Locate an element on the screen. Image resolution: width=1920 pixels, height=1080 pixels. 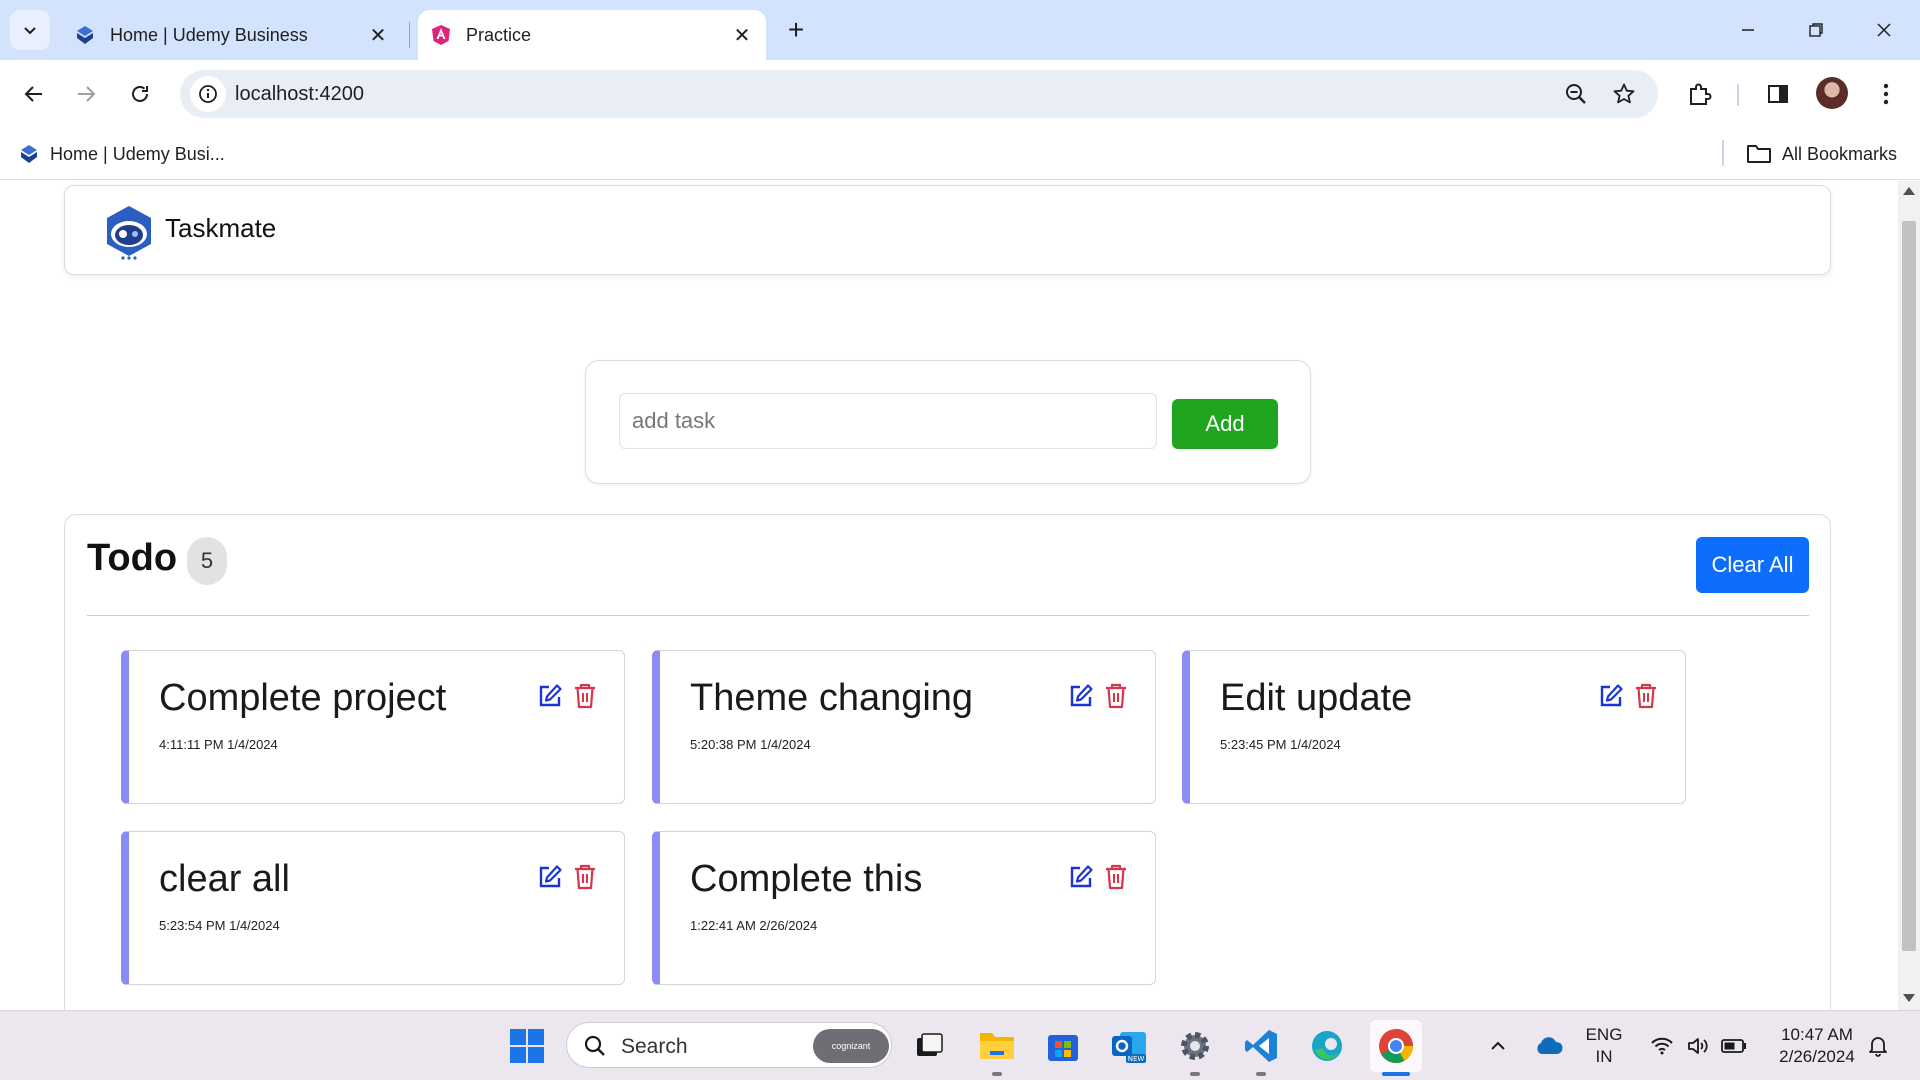
clock-date: 2/26/2024 is located at coordinates (1817, 1056).